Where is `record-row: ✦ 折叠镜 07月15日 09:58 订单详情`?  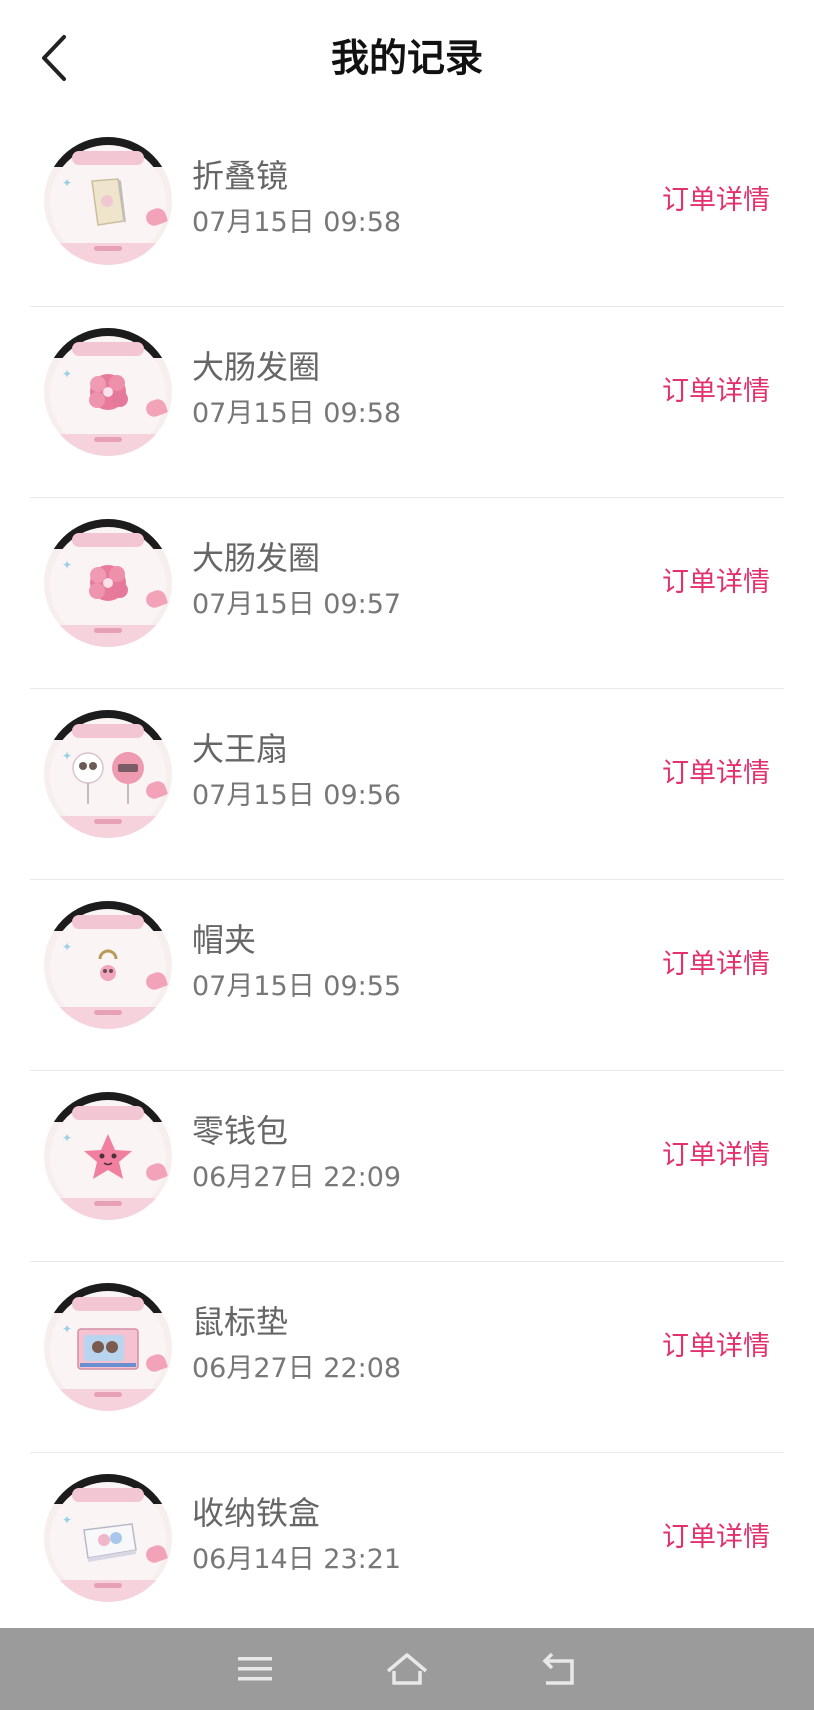
record-row: ✦ 折叠镜 07月15日 09:58 订单详情 is located at coordinates (407, 211).